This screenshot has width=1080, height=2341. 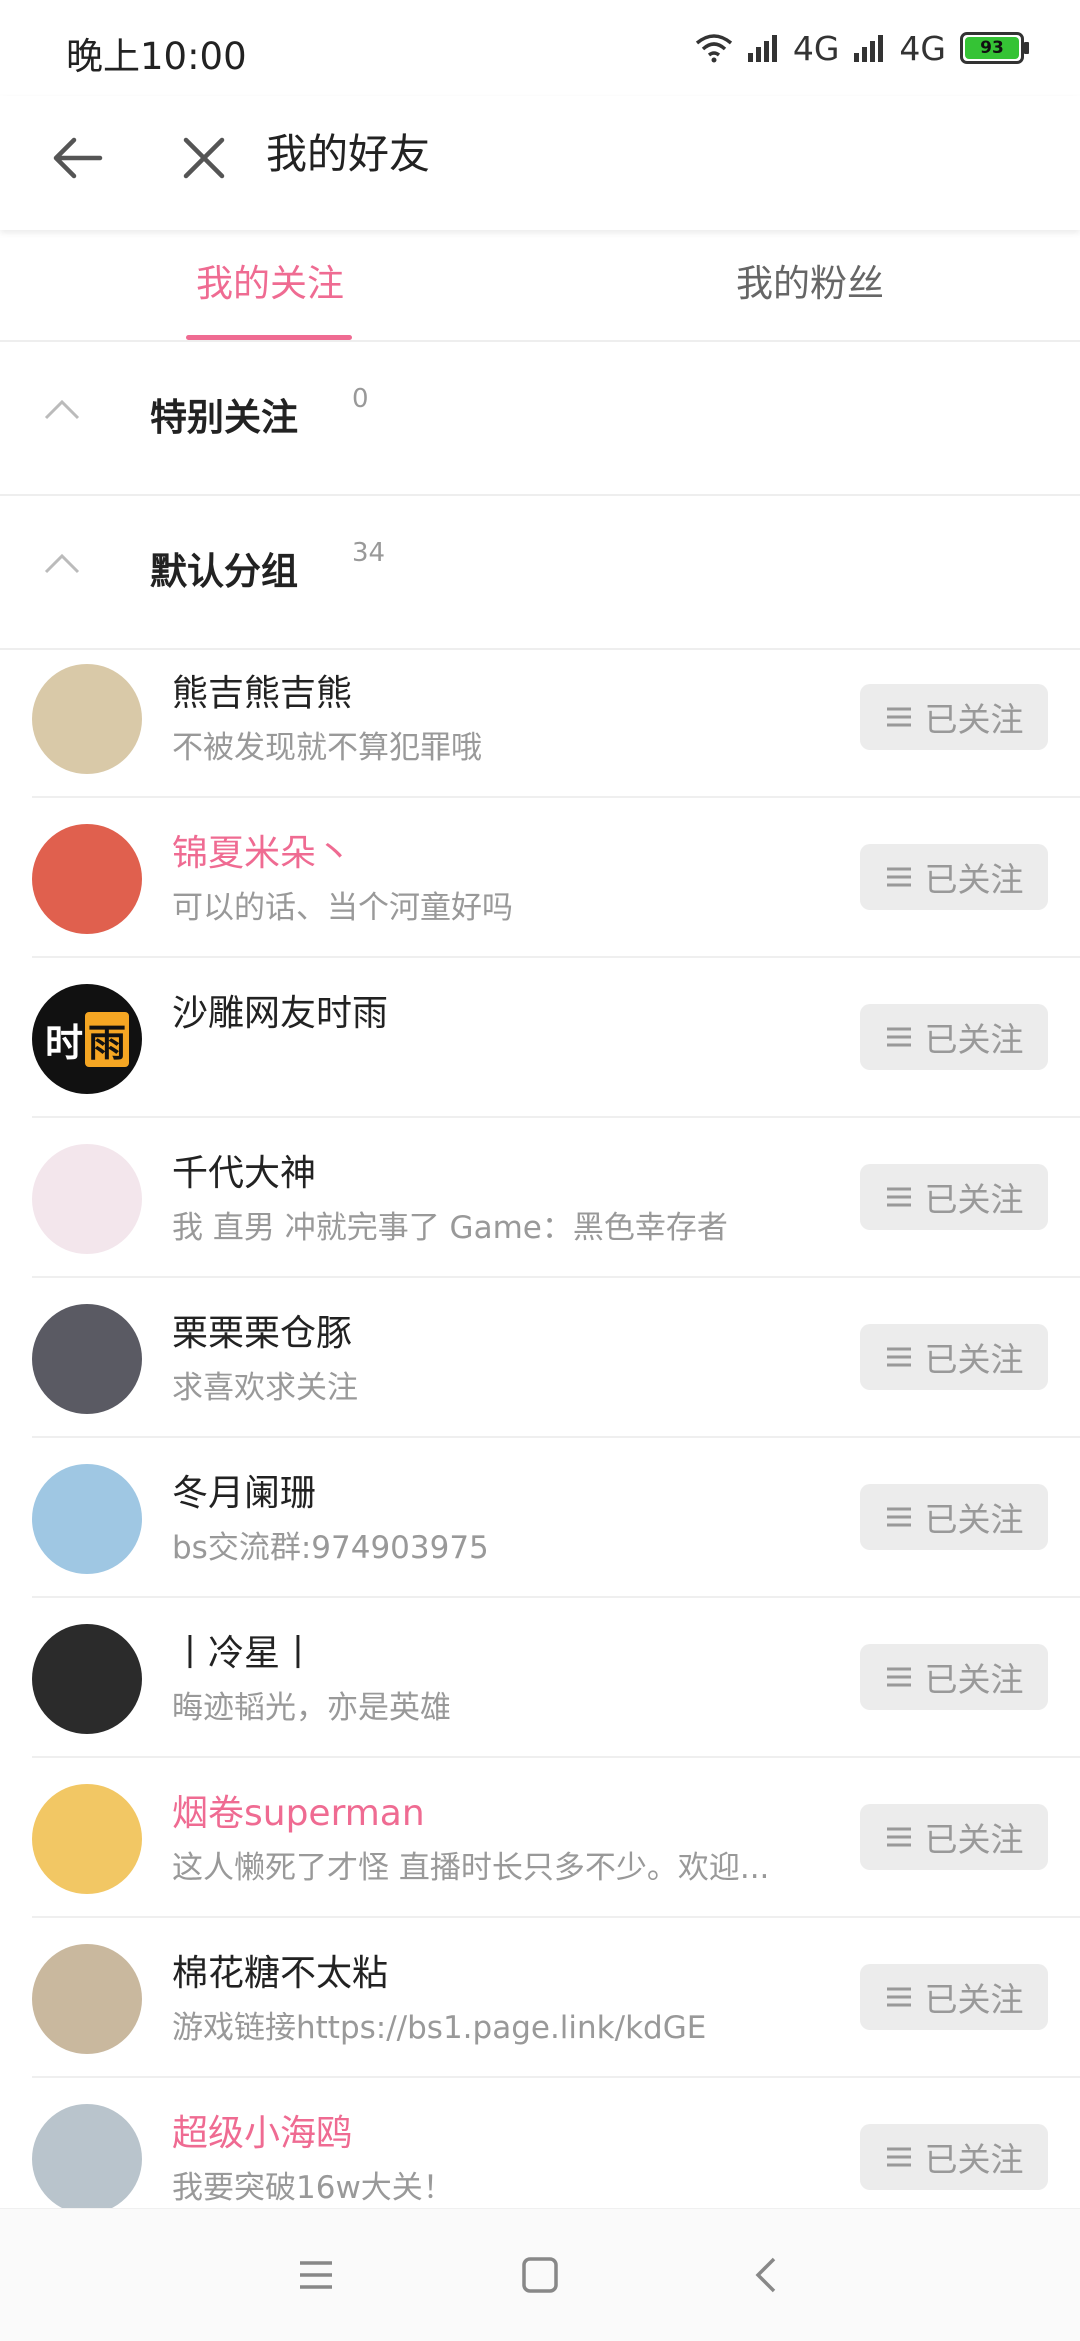 I want to click on tab-fans: 我的粉丝, so click(x=810, y=286).